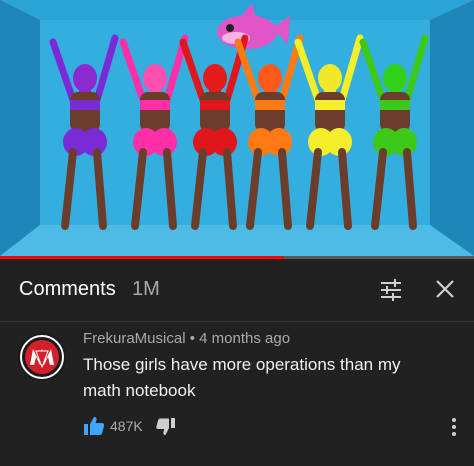 The width and height of the screenshot is (474, 466). I want to click on sort-sliders-icon, so click(391, 290).